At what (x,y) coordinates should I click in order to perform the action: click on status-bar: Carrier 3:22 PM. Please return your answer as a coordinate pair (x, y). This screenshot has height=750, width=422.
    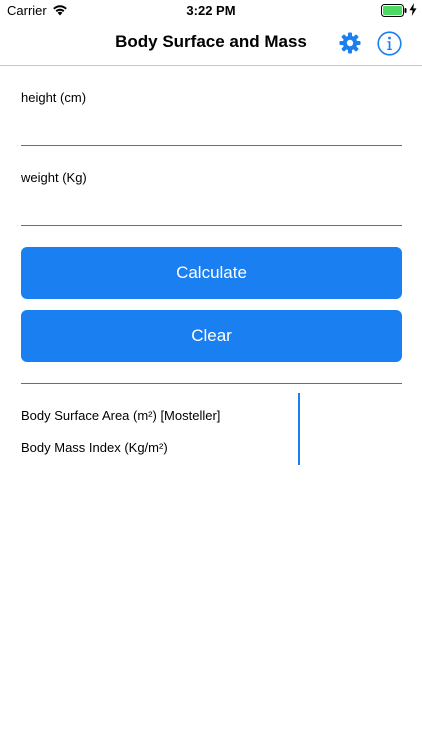
    Looking at the image, I should click on (211, 11).